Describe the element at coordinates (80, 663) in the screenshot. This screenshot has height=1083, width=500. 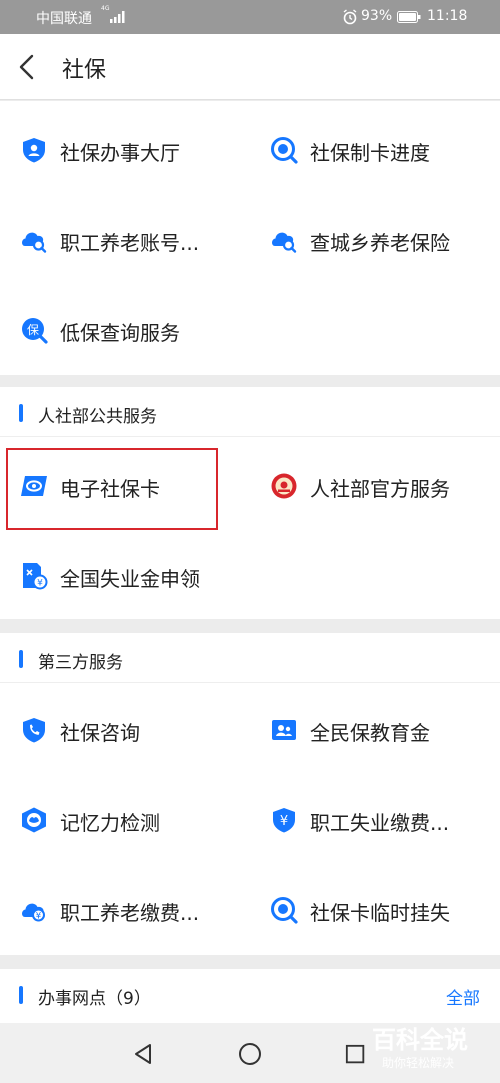
I see `section-title: 第三方服务` at that location.